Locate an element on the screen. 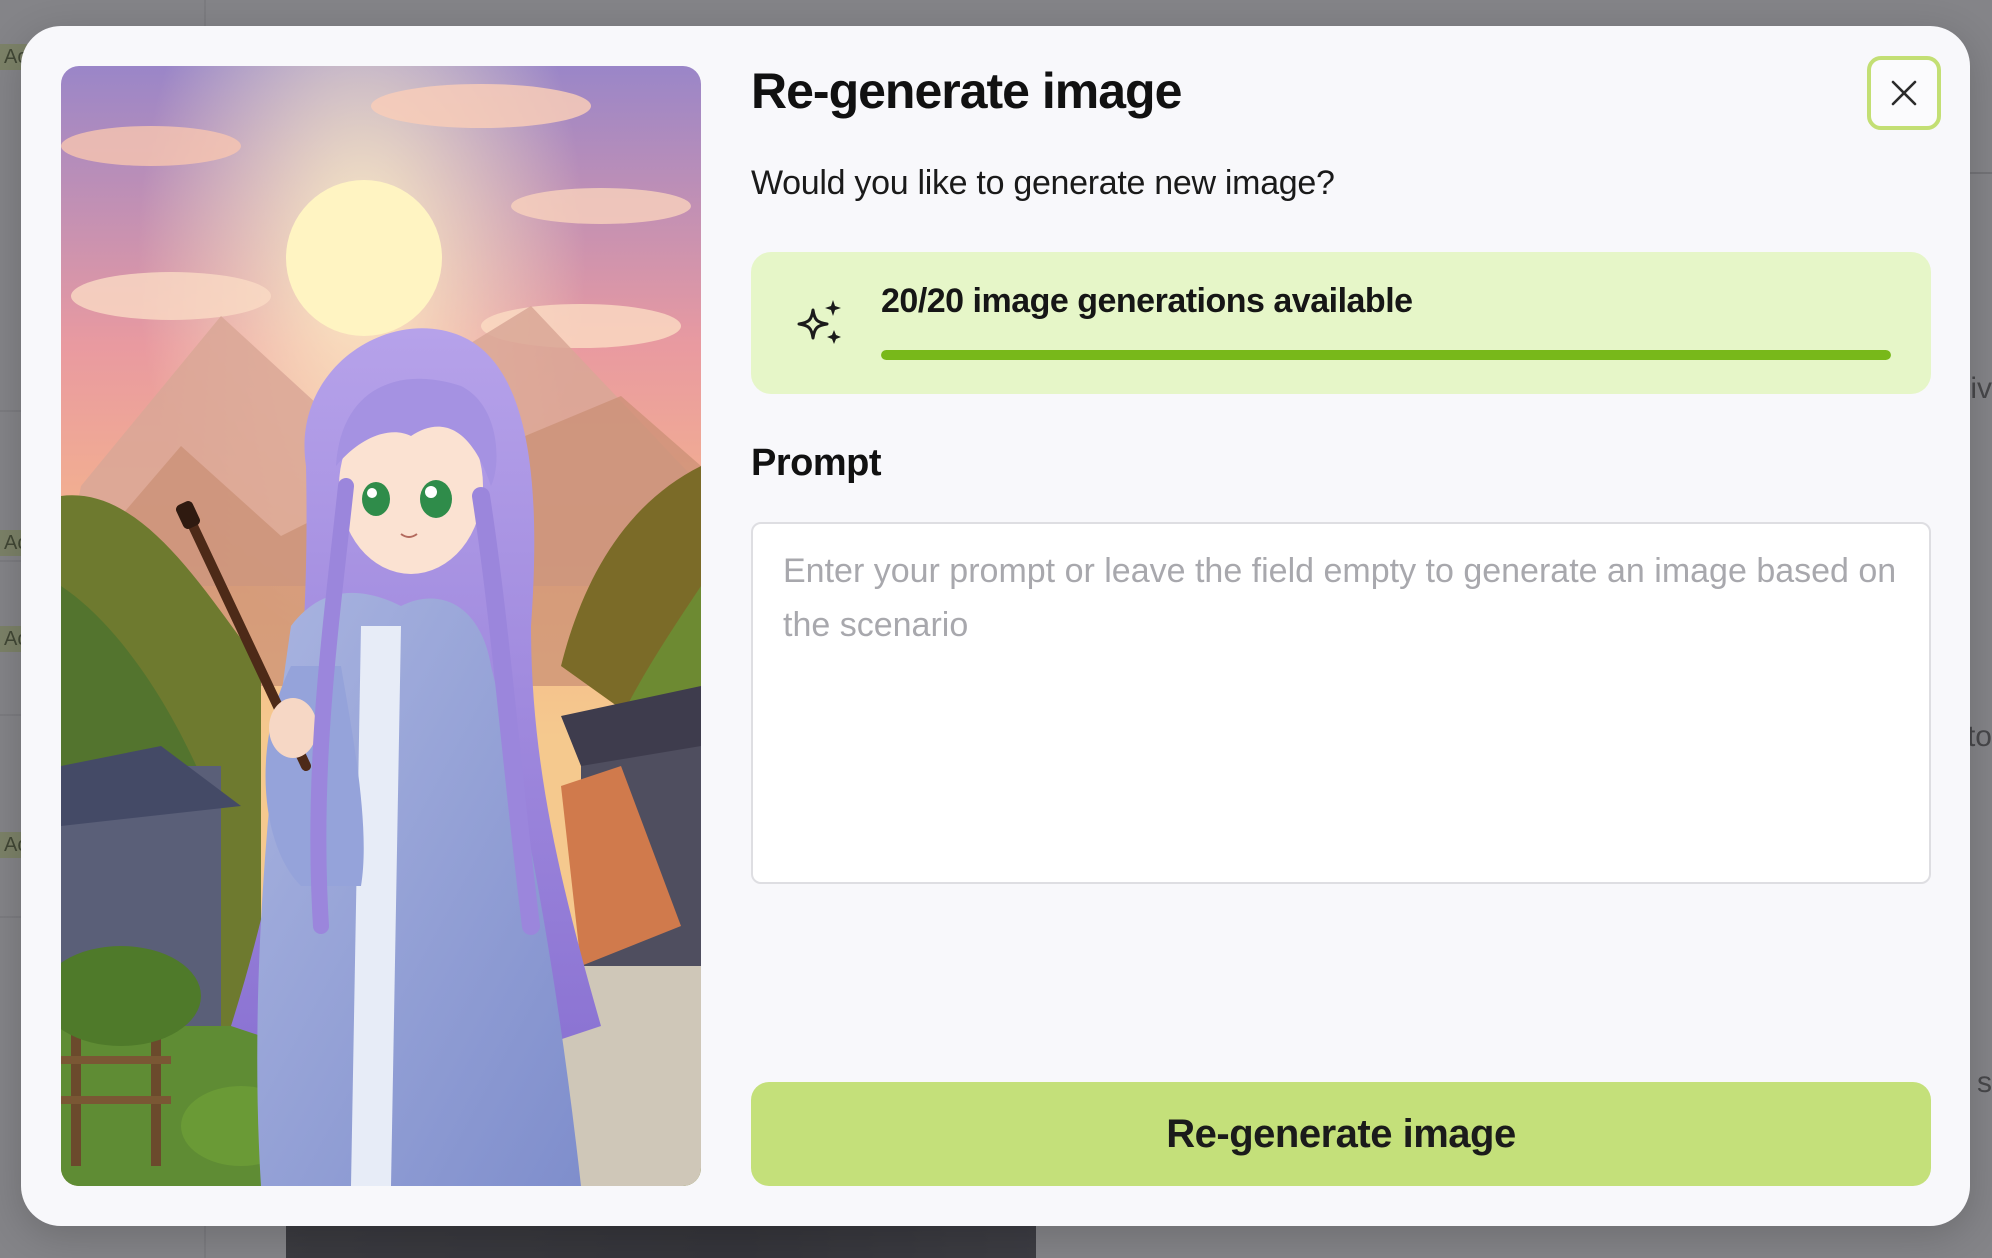 The width and height of the screenshot is (1992, 1258). generation-quota-card: 20/20 image generations available is located at coordinates (1341, 323).